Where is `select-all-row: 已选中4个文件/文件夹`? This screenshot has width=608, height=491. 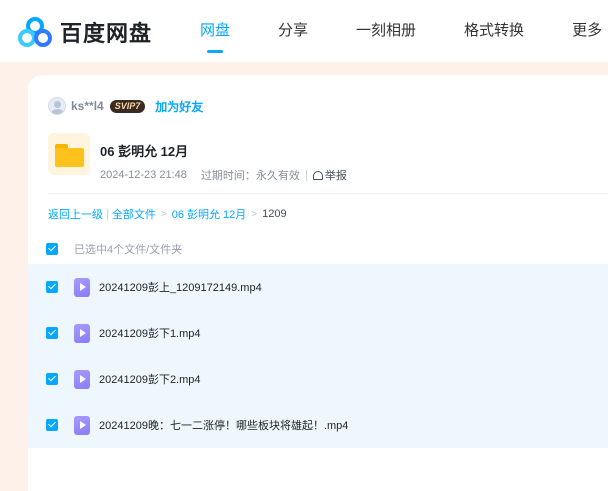
select-all-row: 已选中4个文件/文件夹 is located at coordinates (114, 249).